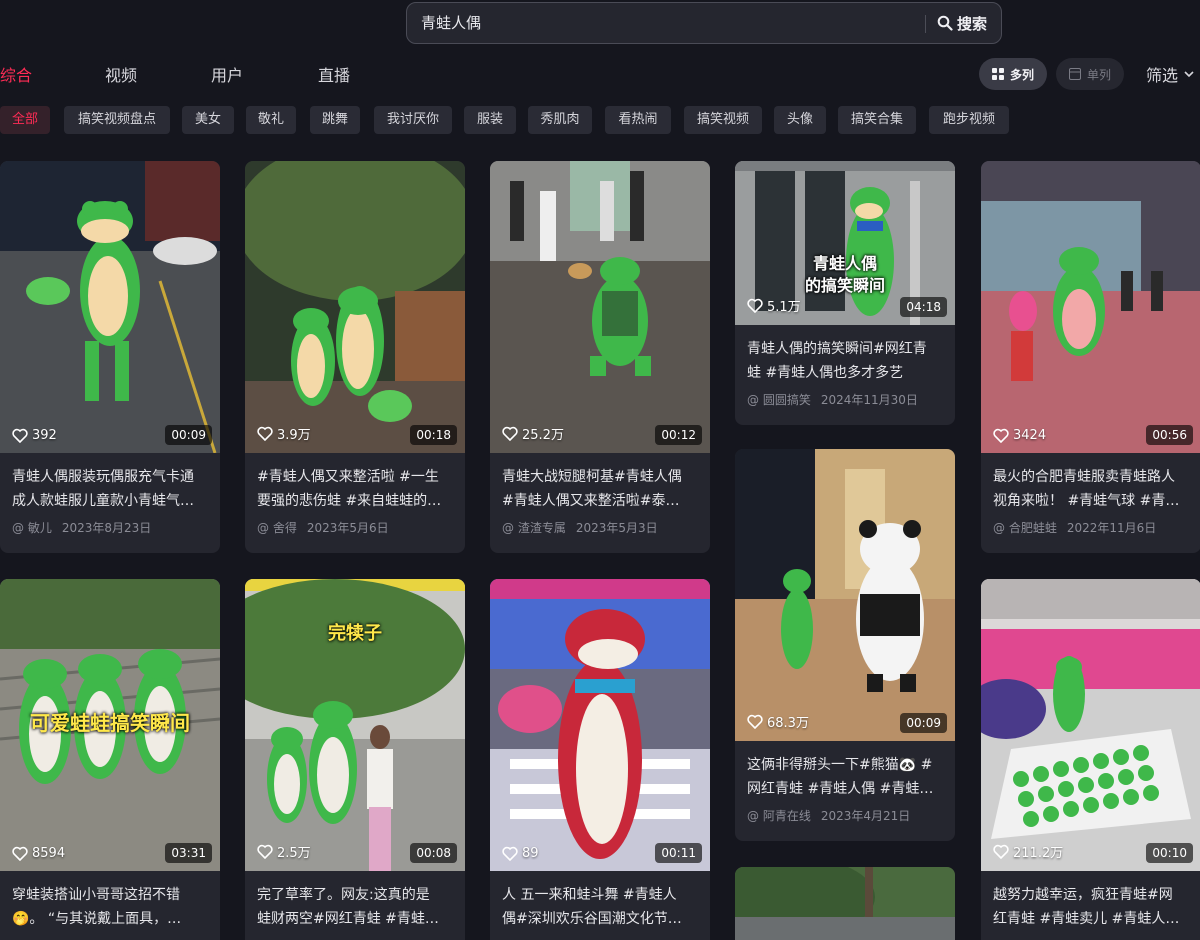 The width and height of the screenshot is (1200, 940). What do you see at coordinates (271, 120) in the screenshot?
I see `chip: 敬礼` at bounding box center [271, 120].